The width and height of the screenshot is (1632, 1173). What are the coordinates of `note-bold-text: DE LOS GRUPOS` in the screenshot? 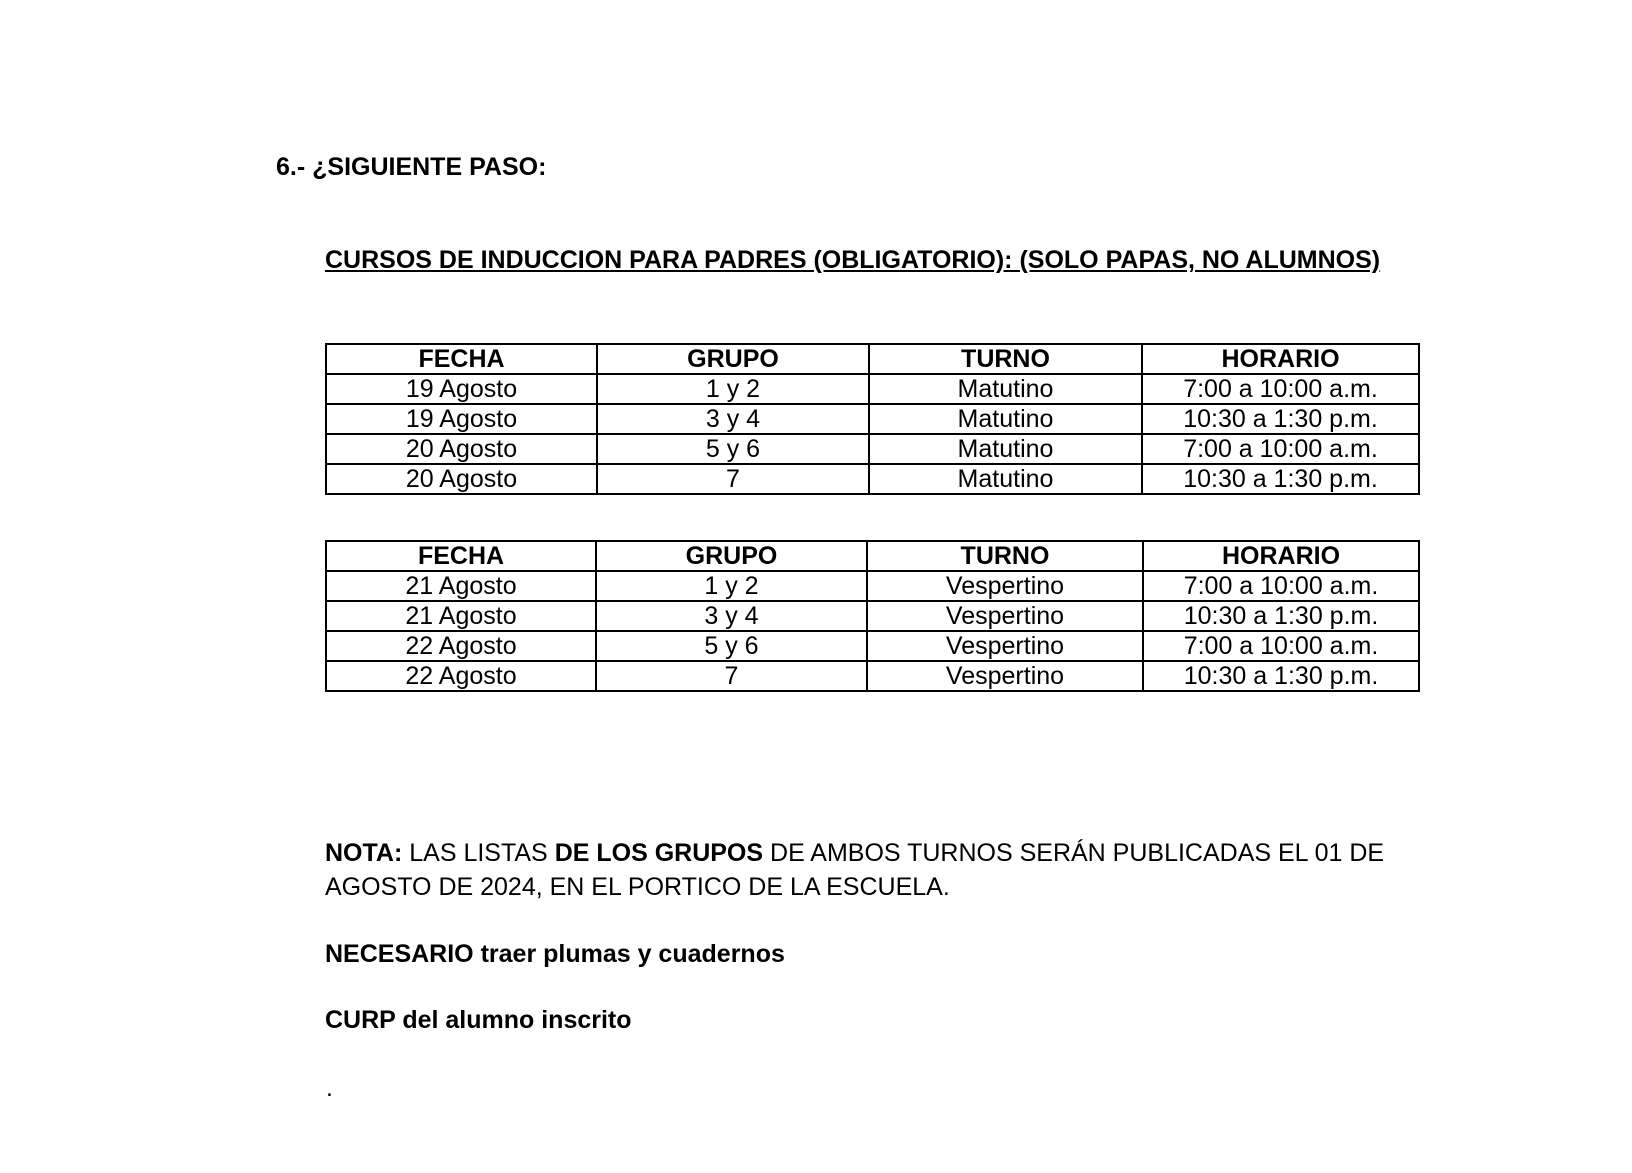 It's located at (659, 853).